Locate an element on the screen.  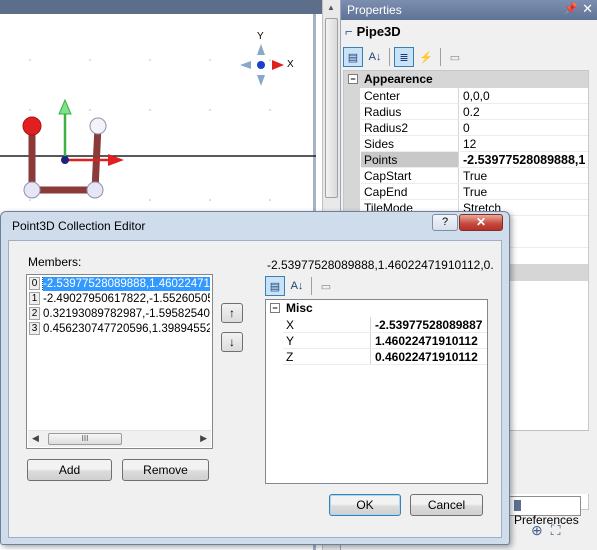
move-down-button: ↓ is located at coordinates (232, 342).